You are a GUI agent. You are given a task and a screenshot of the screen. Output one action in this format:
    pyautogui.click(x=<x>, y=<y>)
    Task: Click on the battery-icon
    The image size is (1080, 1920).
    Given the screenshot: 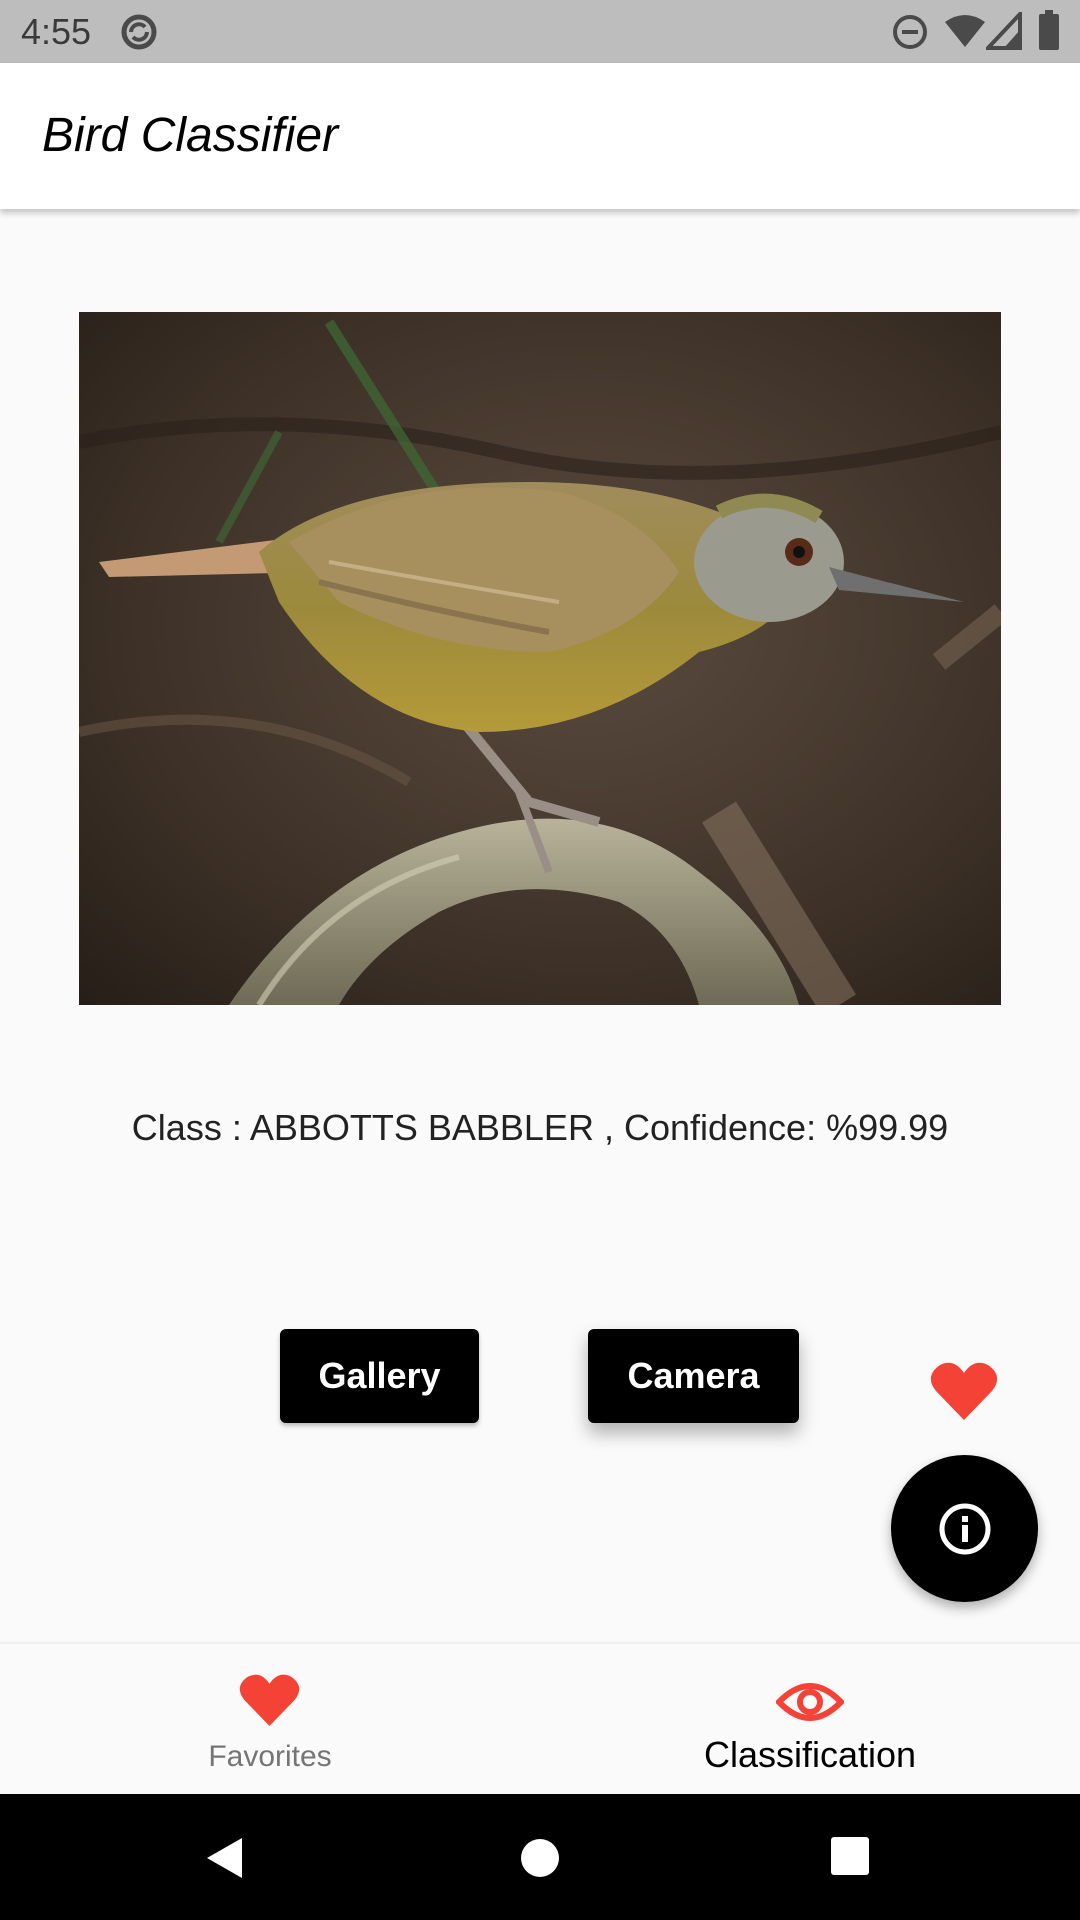 What is the action you would take?
    pyautogui.click(x=1049, y=30)
    